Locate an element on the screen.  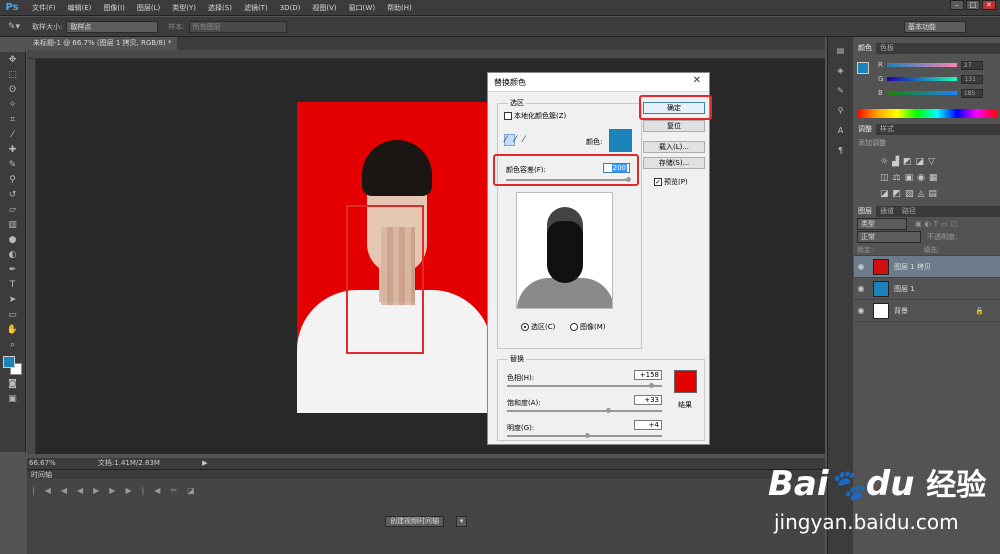
workspace-select: 基本功能 is located at coordinates (935, 26).